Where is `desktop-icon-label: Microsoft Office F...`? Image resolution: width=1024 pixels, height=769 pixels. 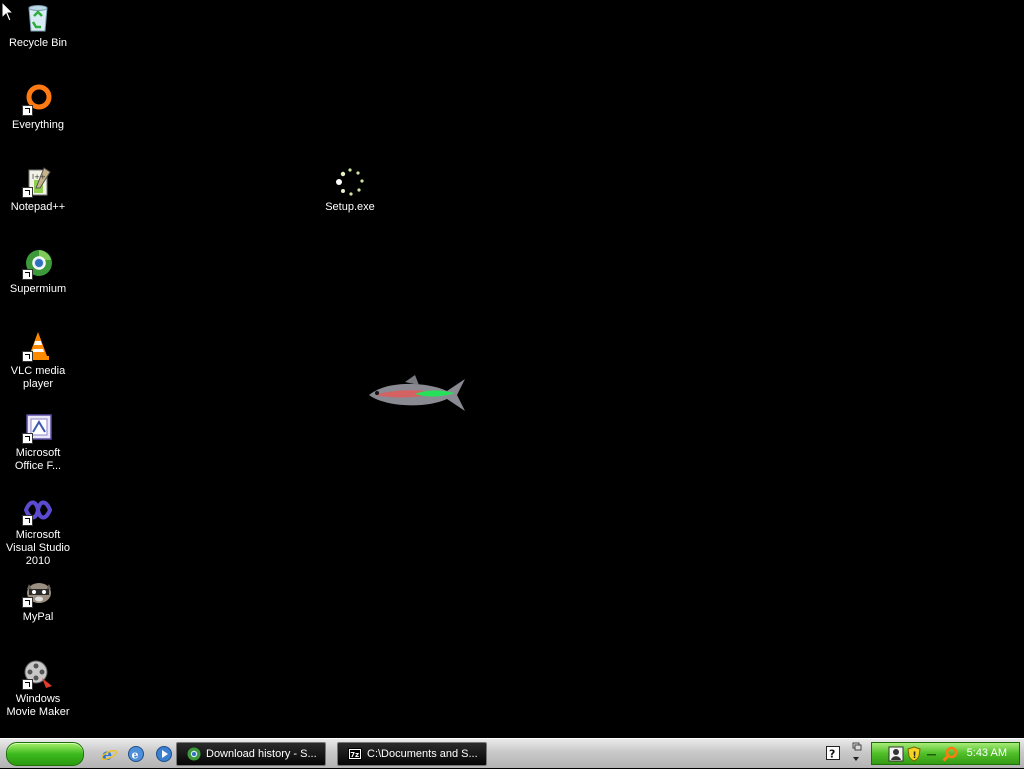
desktop-icon-label: Microsoft Office F... is located at coordinates (38, 459).